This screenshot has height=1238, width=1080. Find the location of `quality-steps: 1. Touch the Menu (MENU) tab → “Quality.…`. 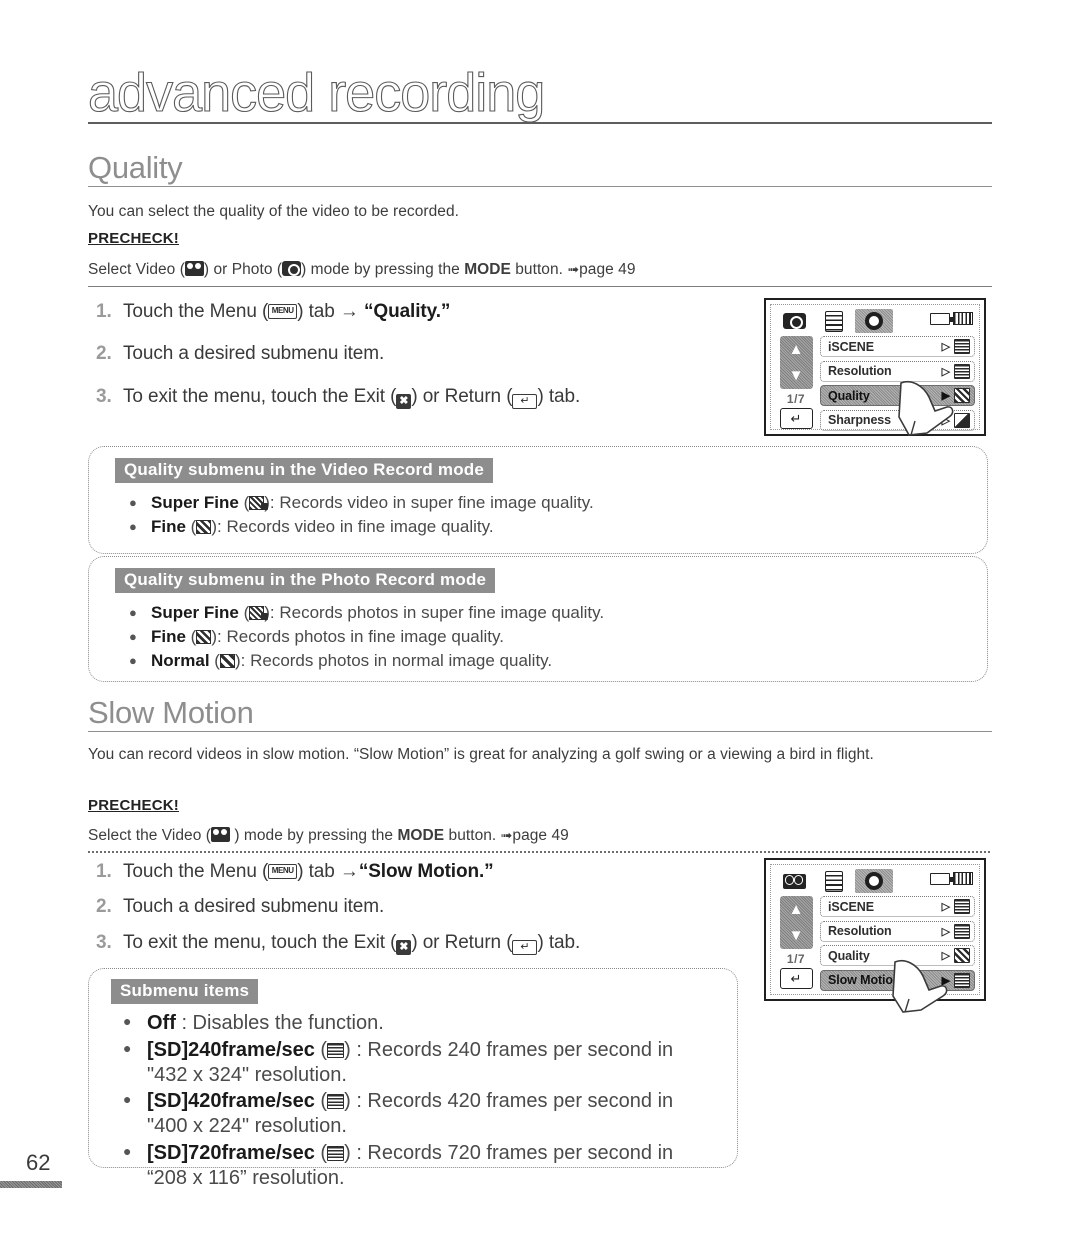

quality-steps: 1. Touch the Menu (MENU) tab → “Quality.… is located at coordinates (416, 354).